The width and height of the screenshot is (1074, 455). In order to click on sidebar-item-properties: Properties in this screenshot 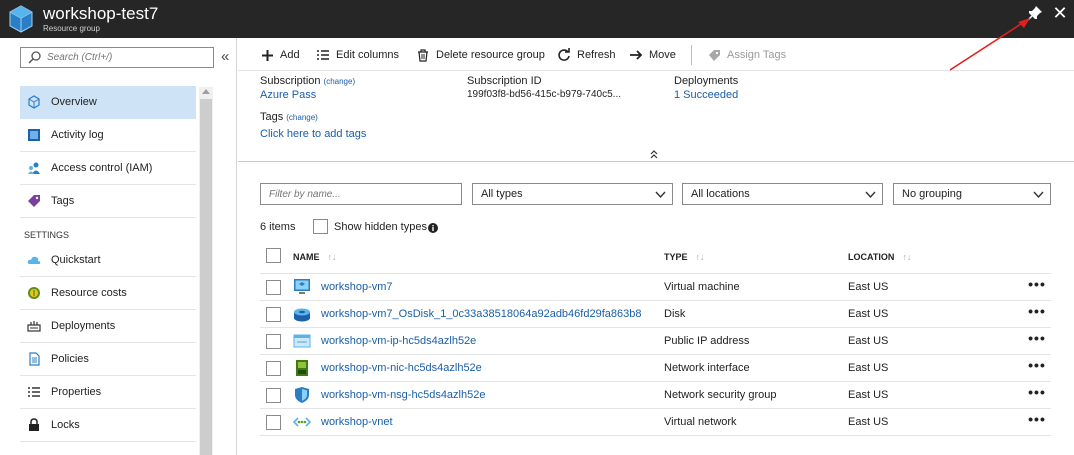, I will do `click(108, 392)`.